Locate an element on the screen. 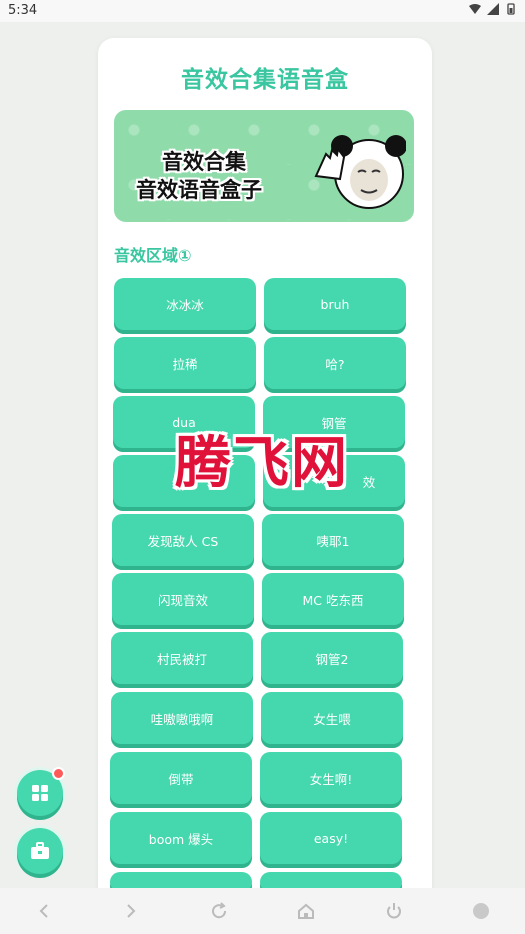  home-icon is located at coordinates (306, 911).